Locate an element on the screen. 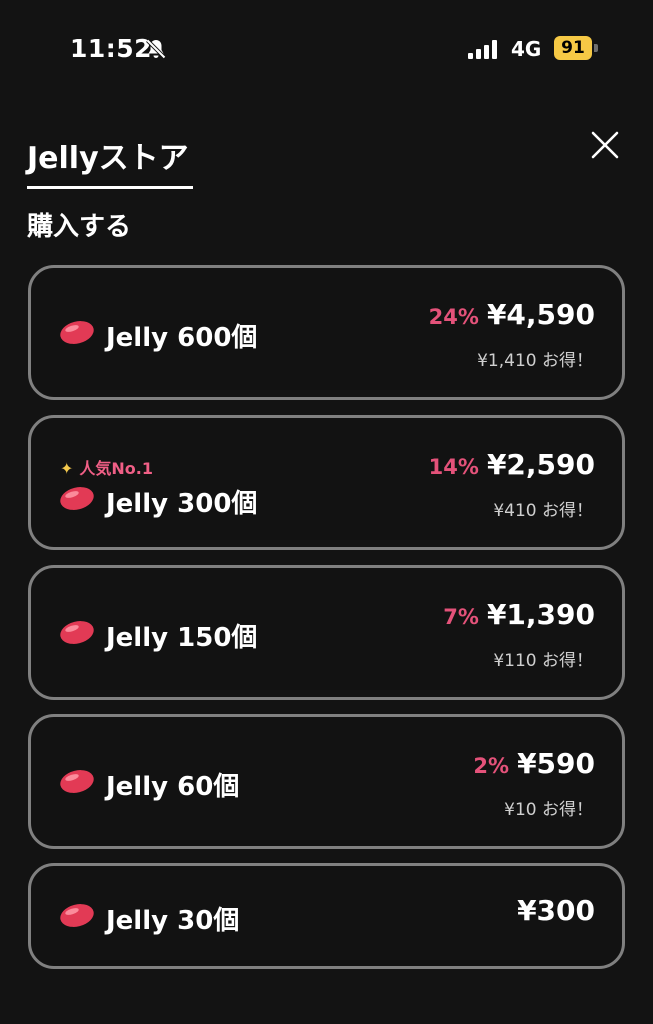 This screenshot has width=653, height=1024. price-line: 24% ¥4,590 is located at coordinates (512, 314).